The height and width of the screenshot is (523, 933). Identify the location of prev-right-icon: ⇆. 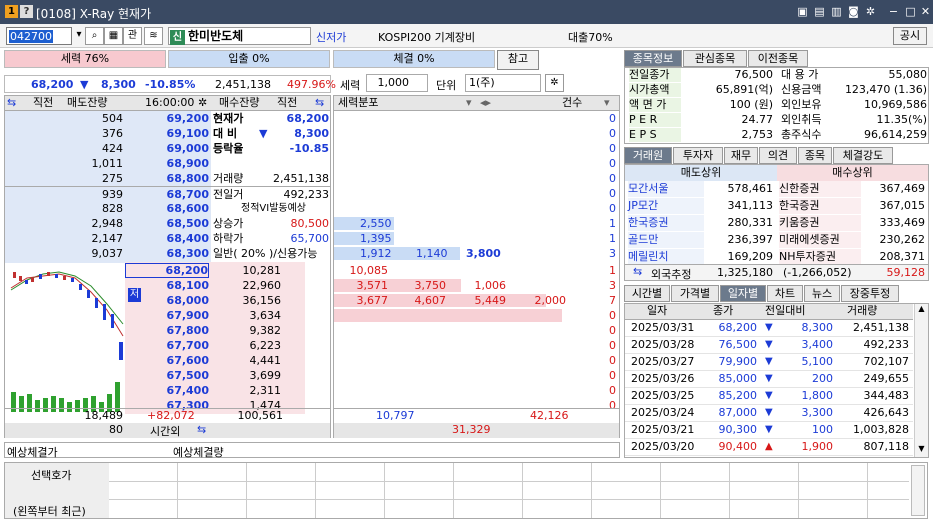
(319, 103).